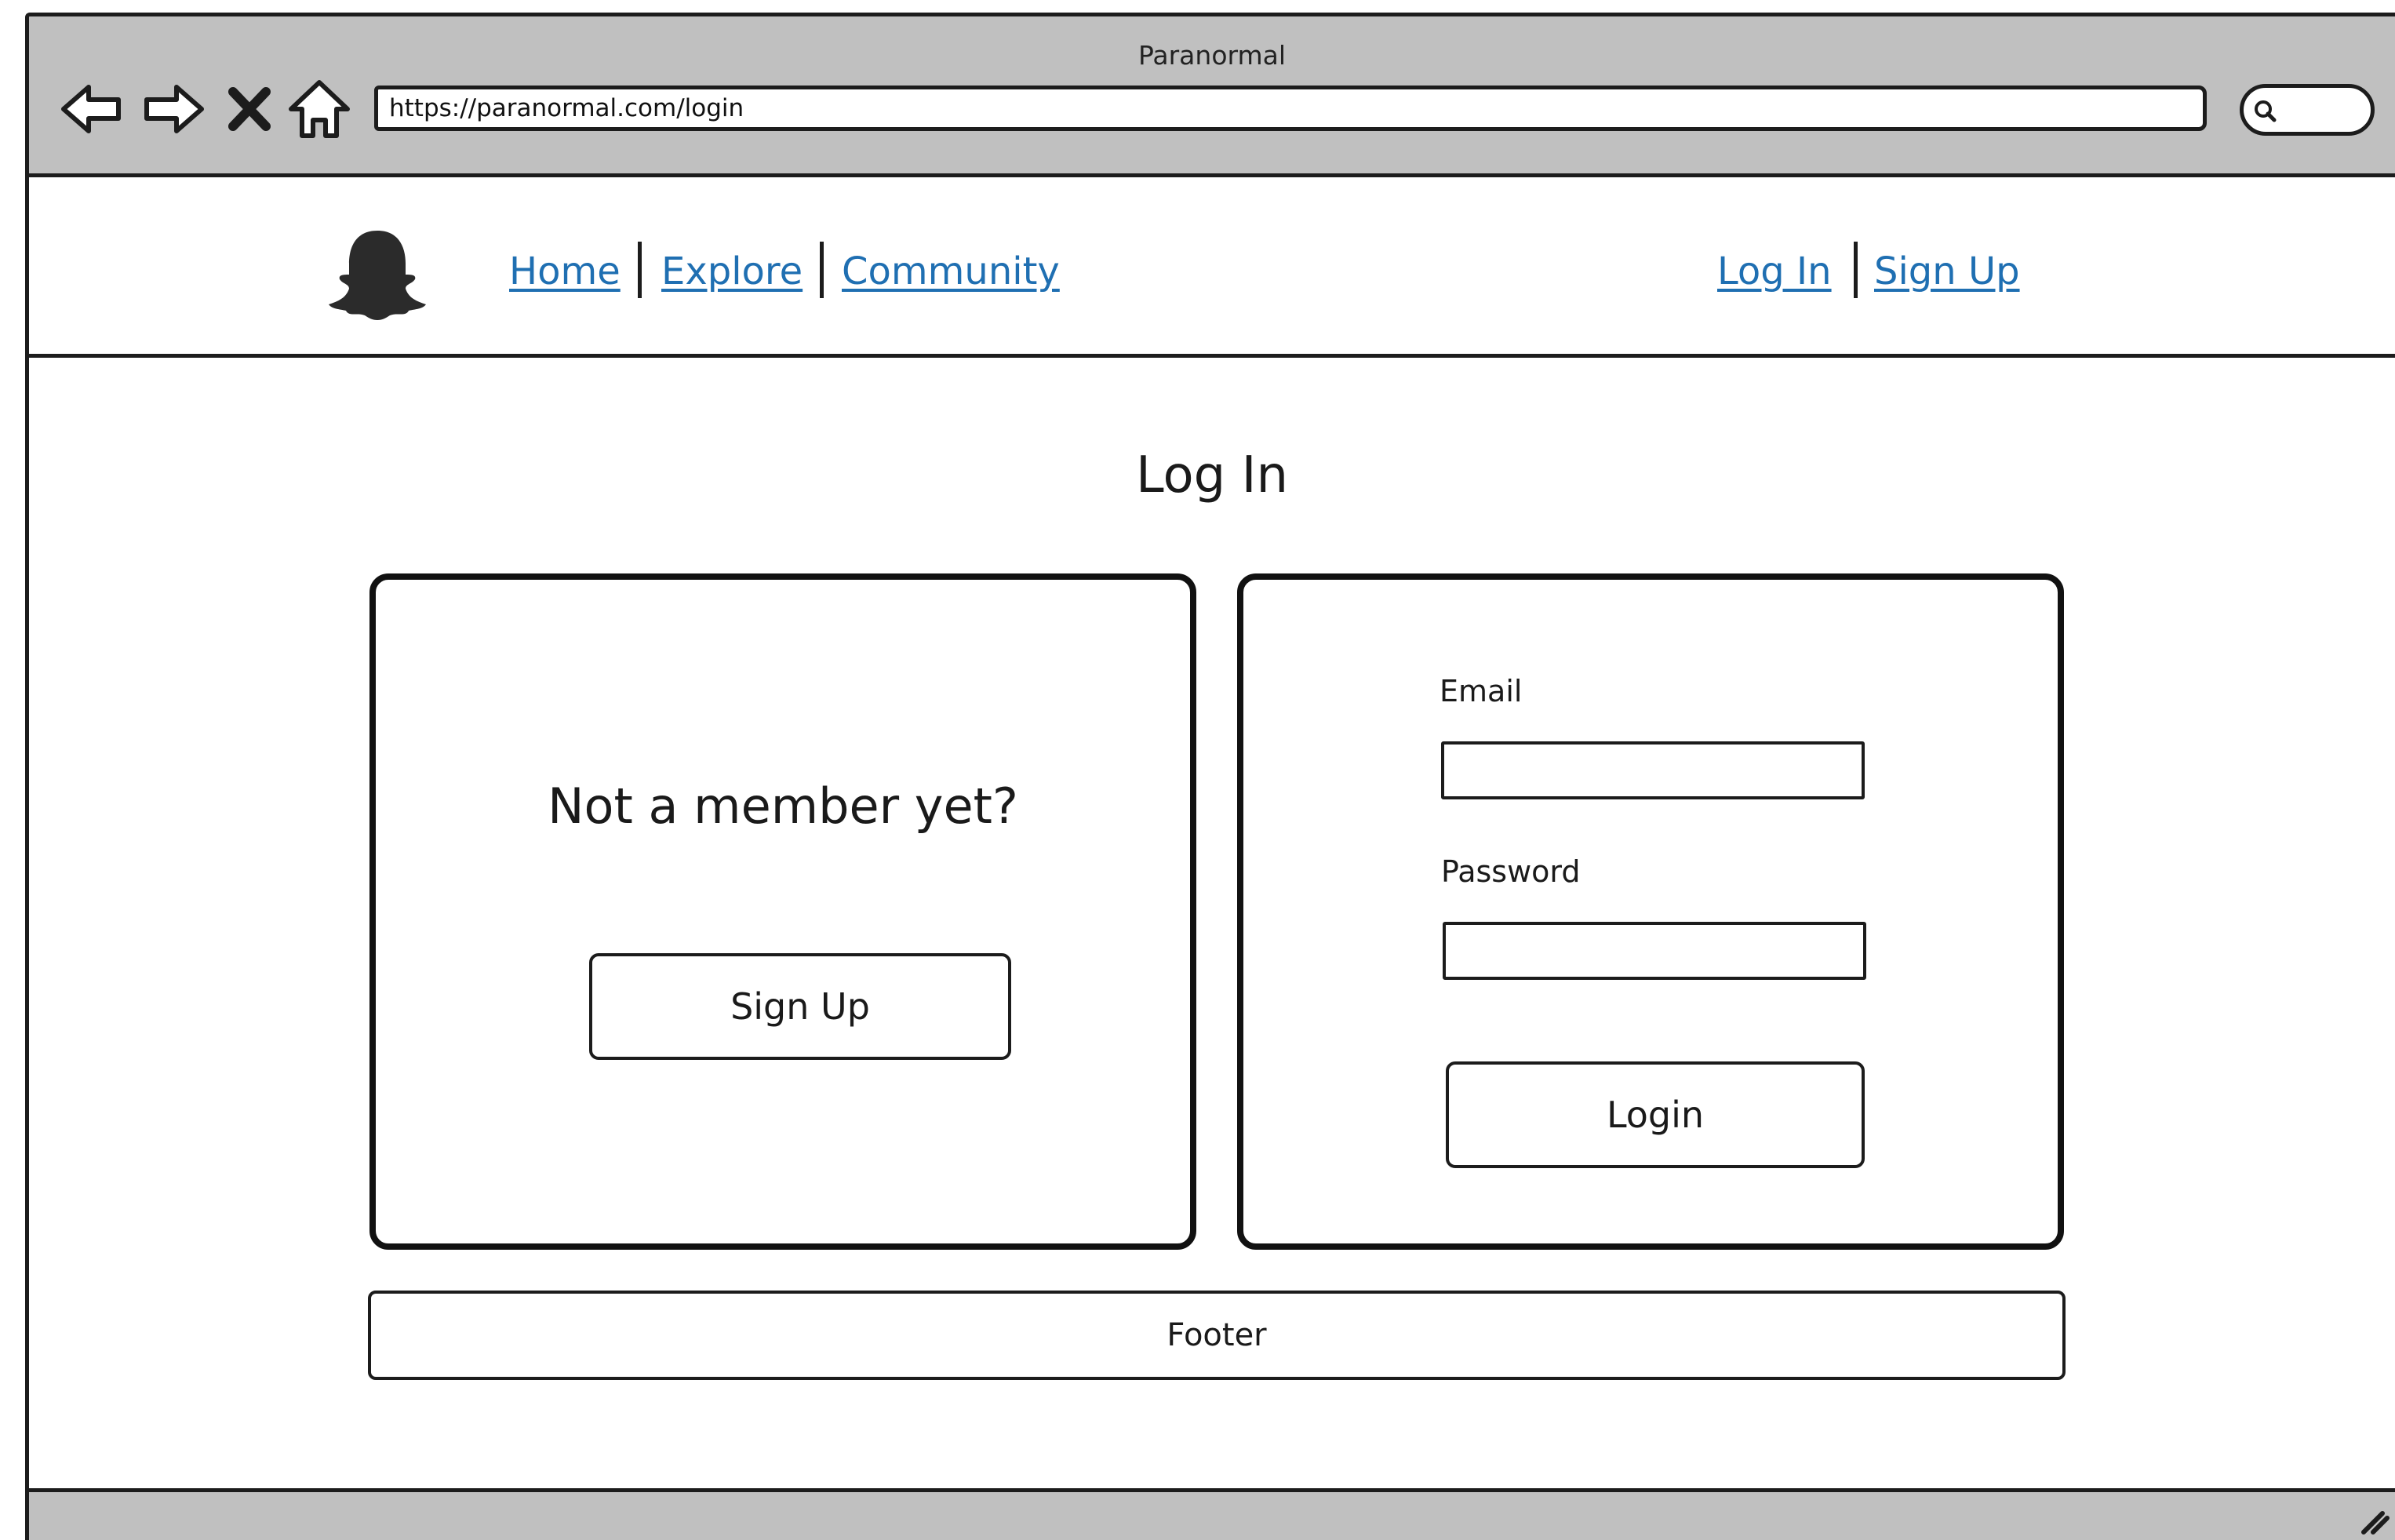 This screenshot has height=1540, width=2395. What do you see at coordinates (1212, 475) in the screenshot?
I see `page-title: Log In` at bounding box center [1212, 475].